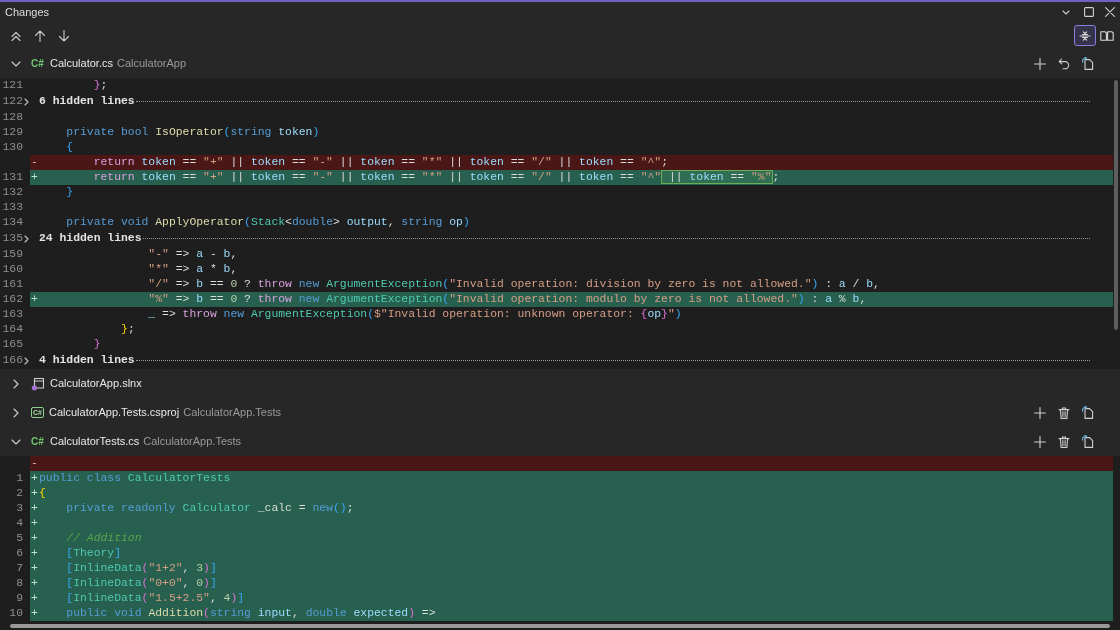 The image size is (1120, 630). Describe the element at coordinates (12, 177) in the screenshot. I see `line-number: 131` at that location.